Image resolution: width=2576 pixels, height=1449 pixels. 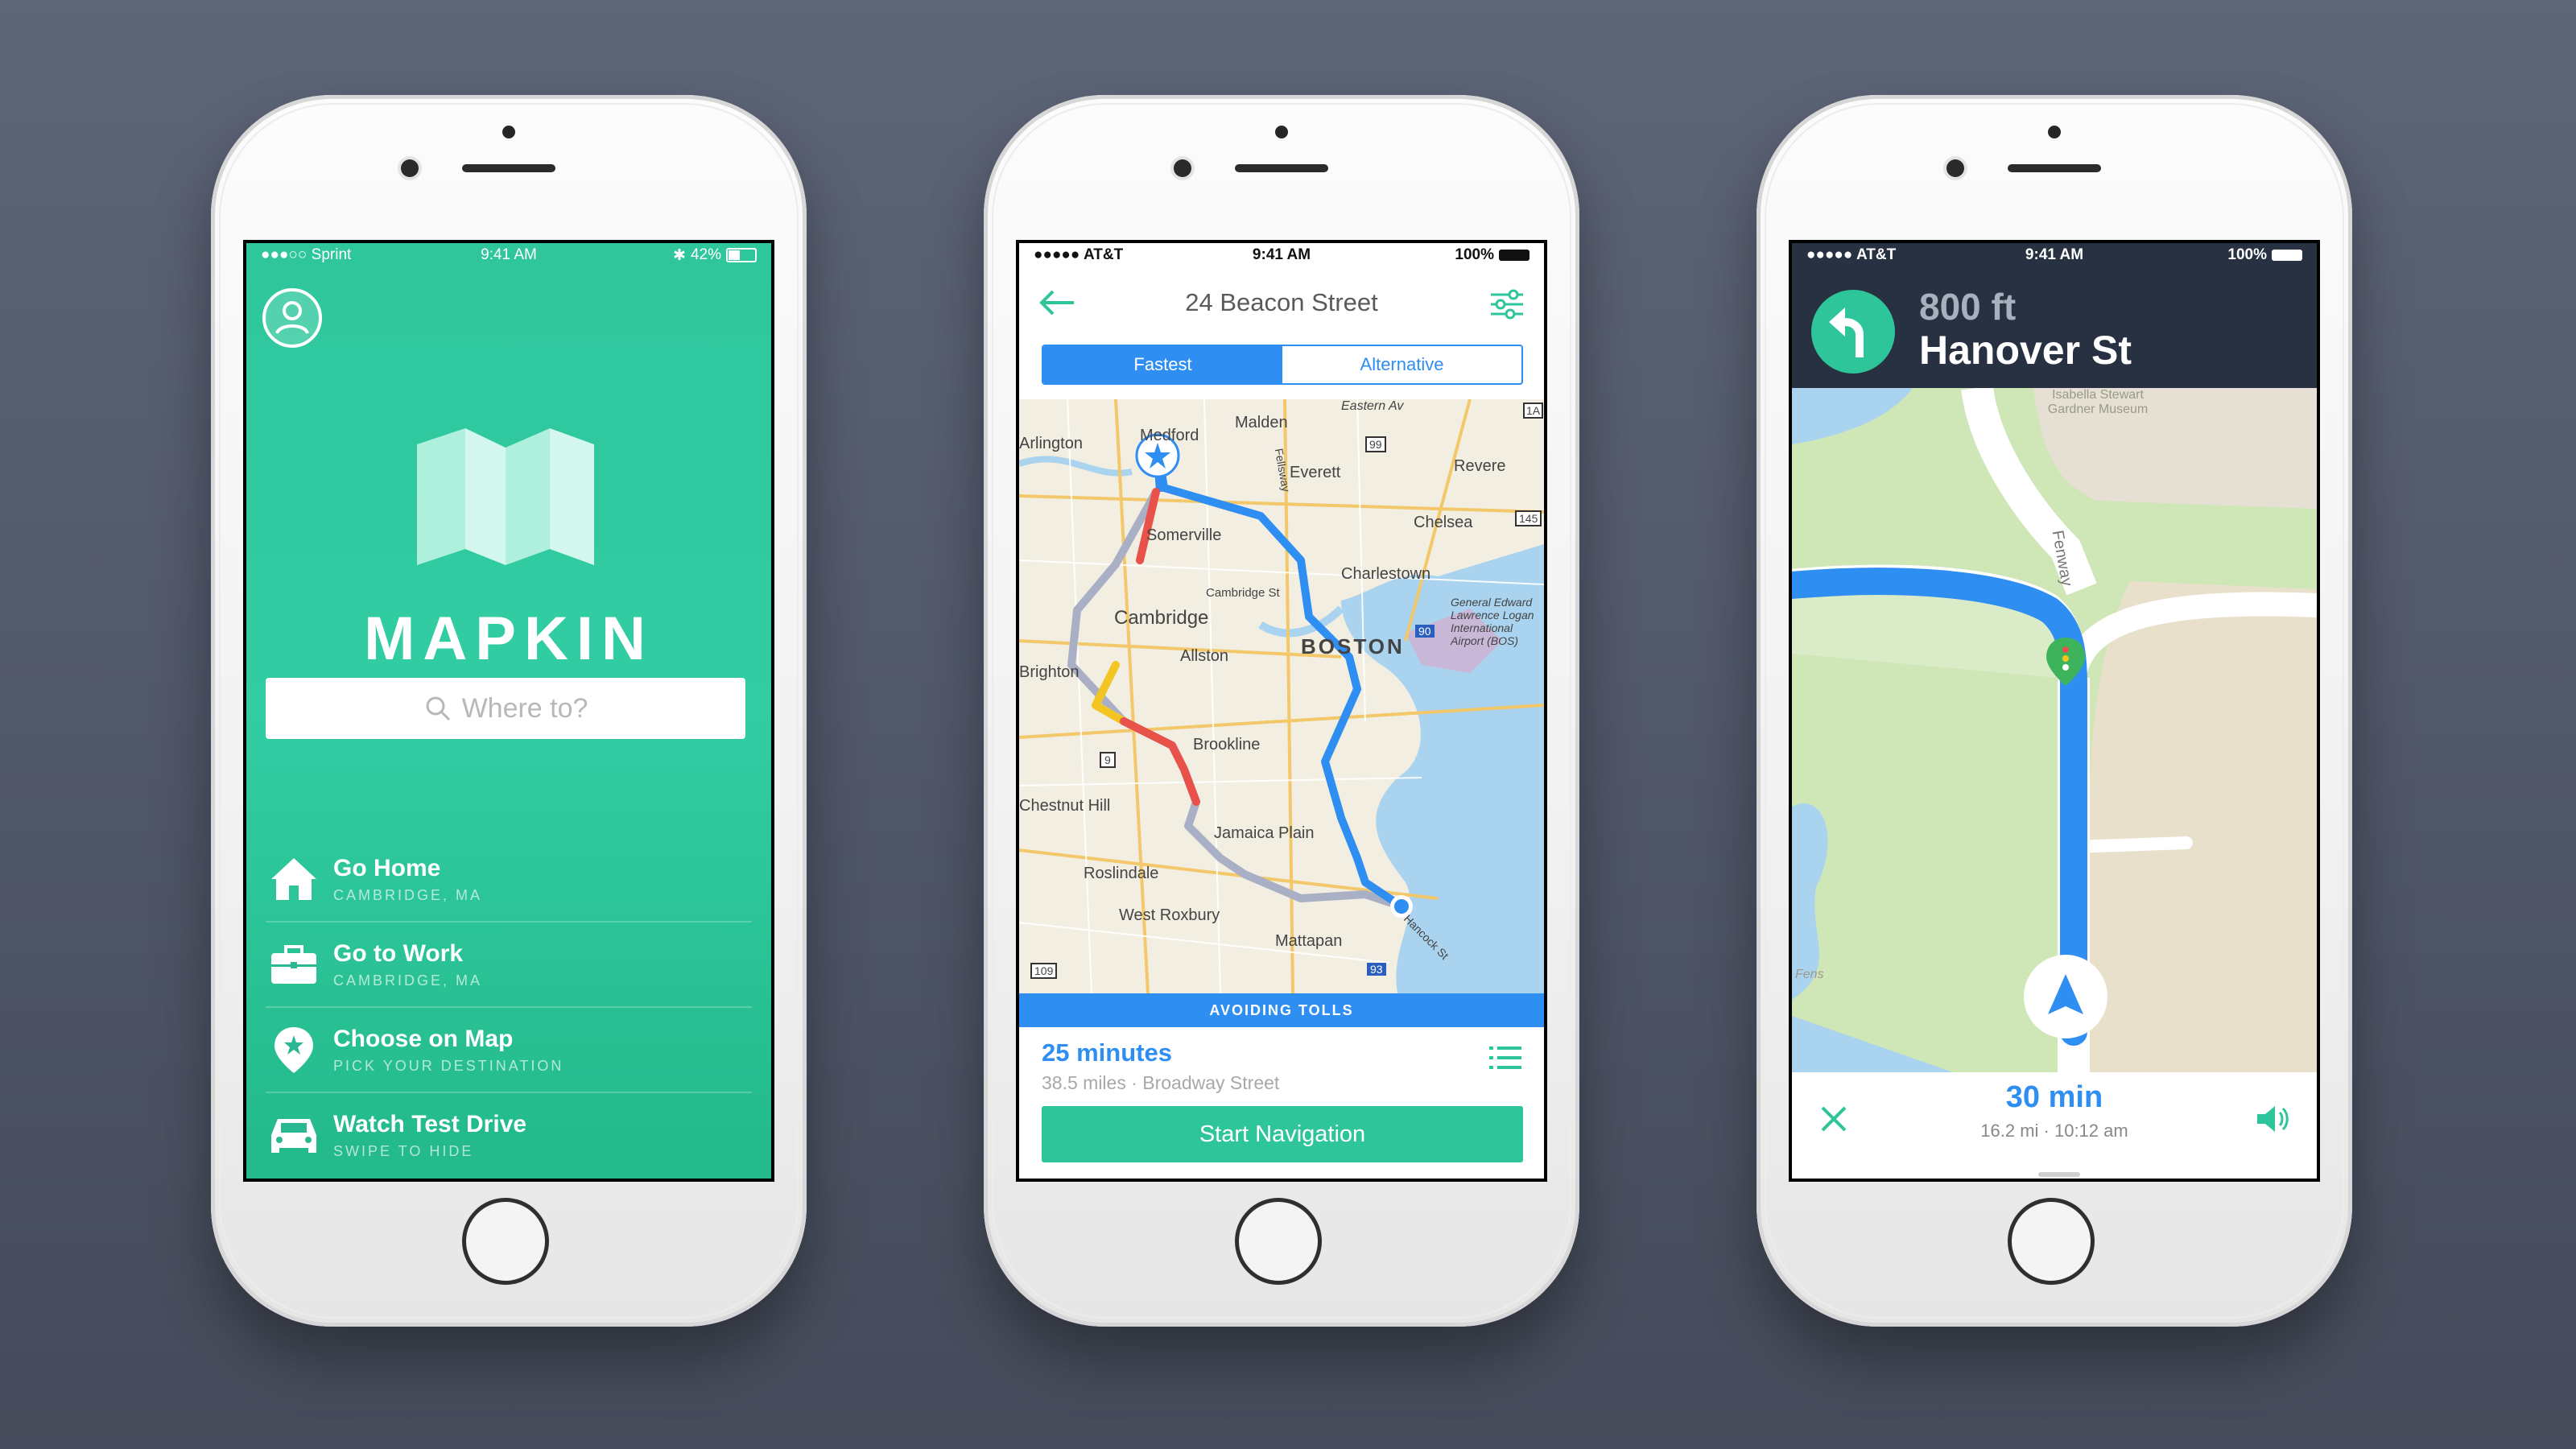 I want to click on car-icon, so click(x=293, y=1136).